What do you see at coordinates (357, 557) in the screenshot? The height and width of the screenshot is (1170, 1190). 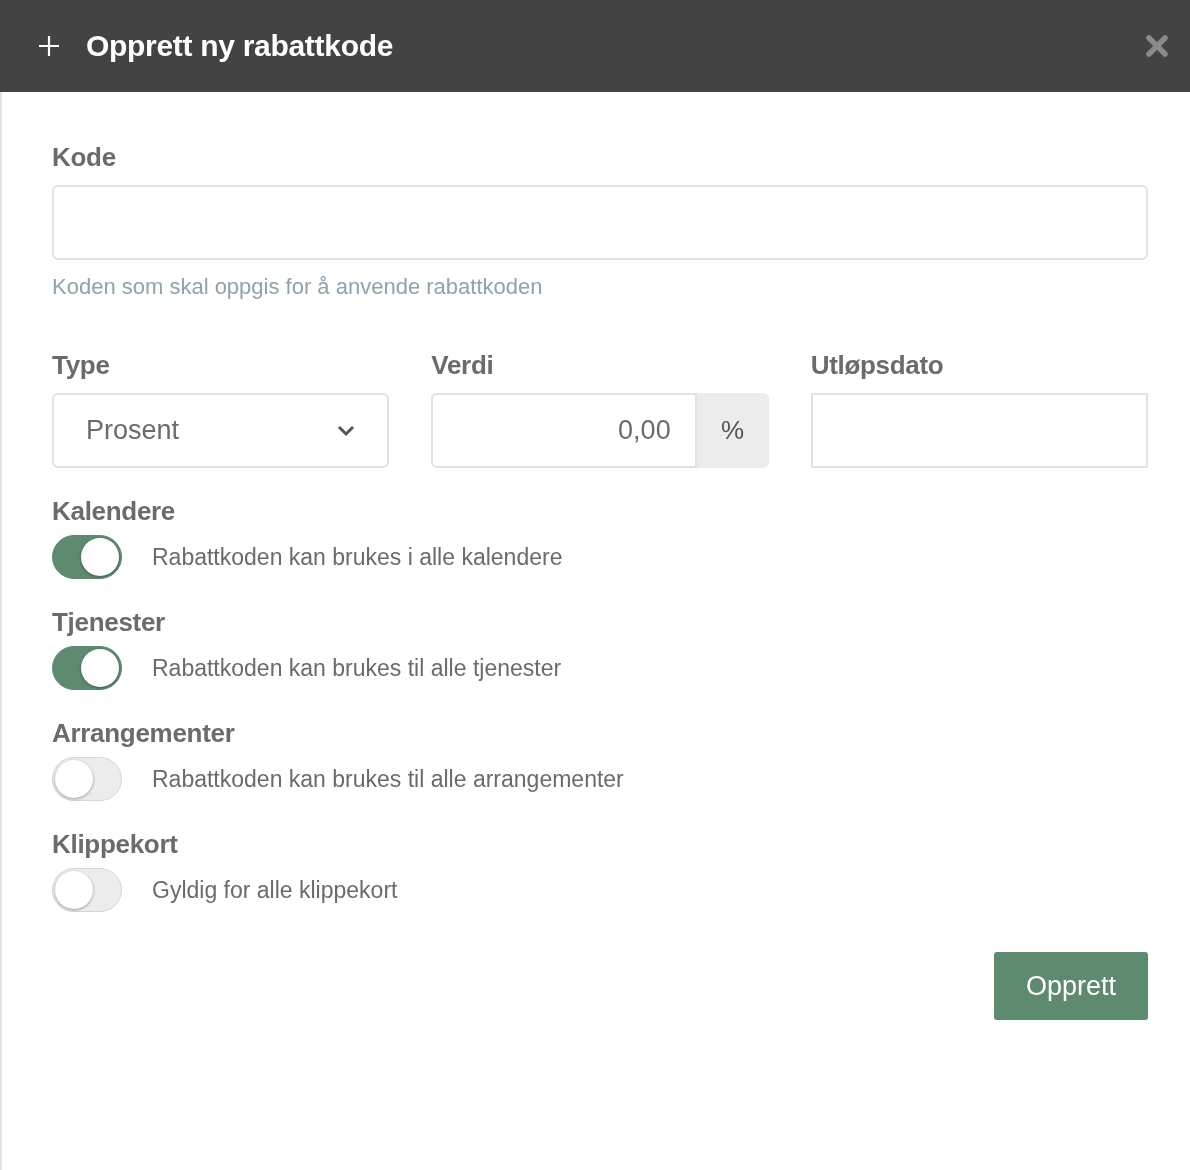 I see `toggle-description: Rabattkoden kan brukes i alle kalendere` at bounding box center [357, 557].